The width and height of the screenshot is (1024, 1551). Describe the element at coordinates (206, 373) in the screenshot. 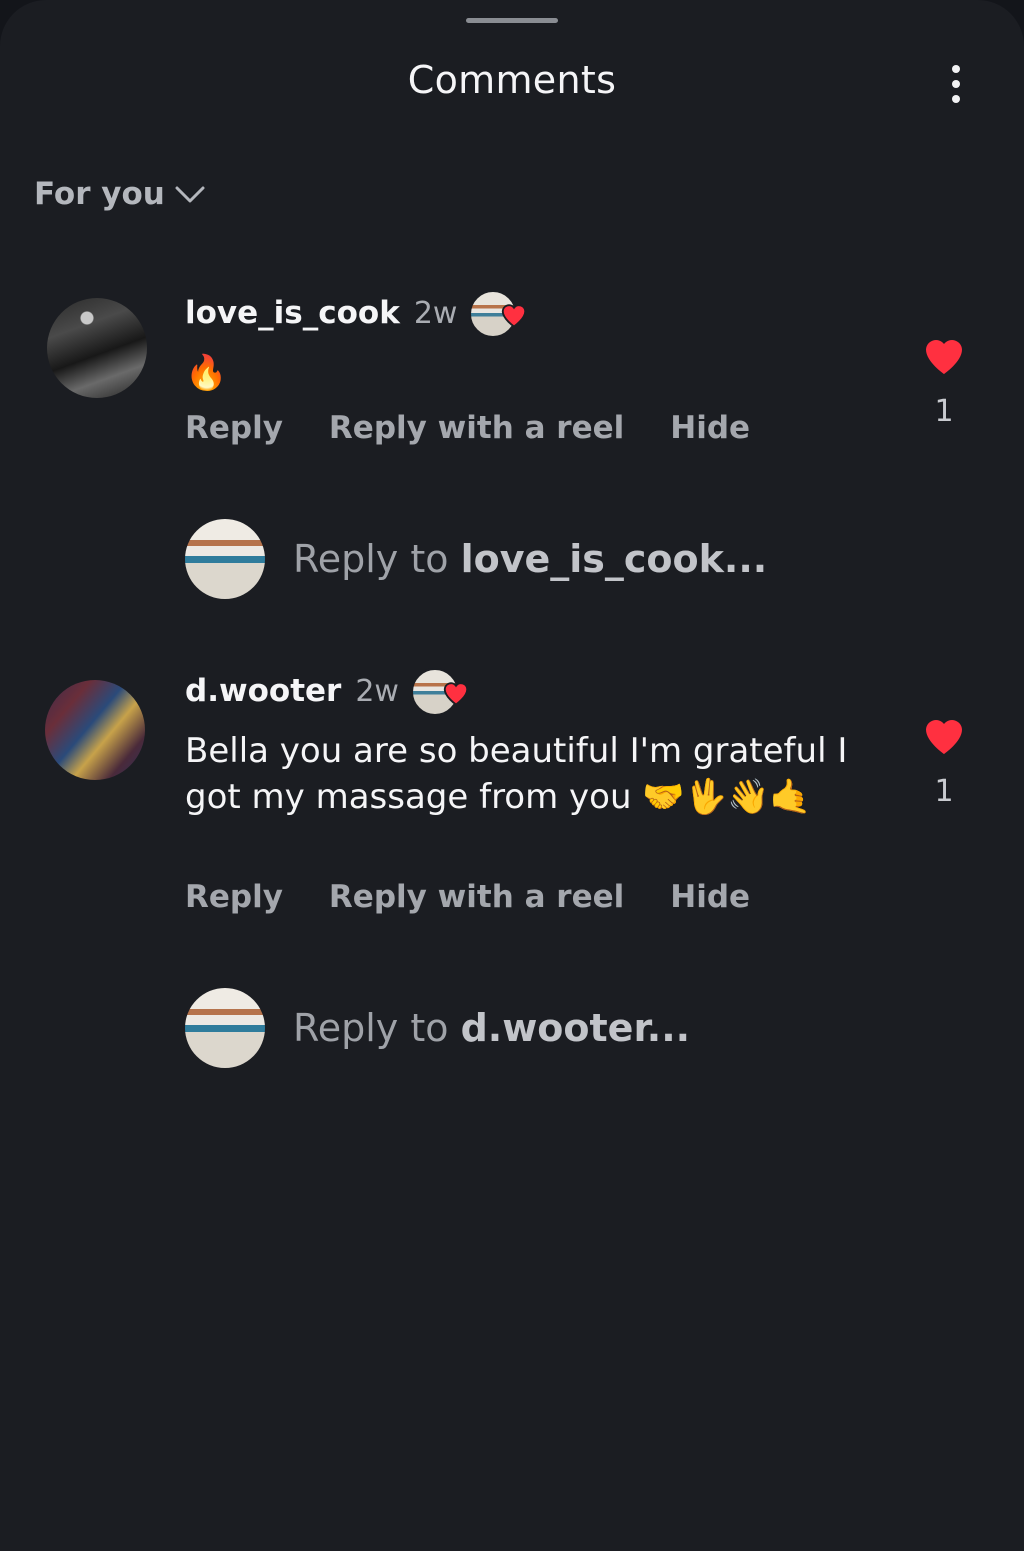

I see `comment-text: 🔥` at that location.